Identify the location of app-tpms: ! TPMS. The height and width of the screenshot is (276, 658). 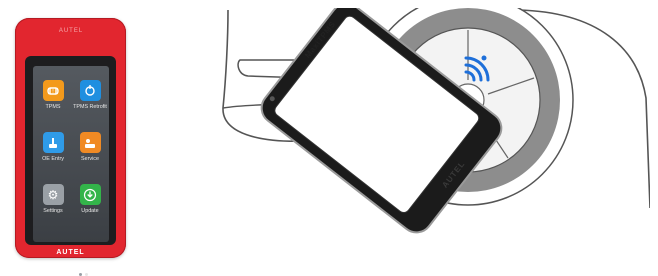
(53, 95).